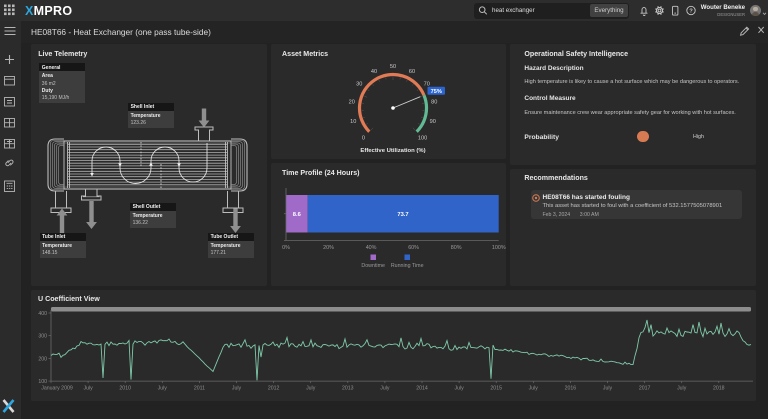 The height and width of the screenshot is (419, 768). I want to click on svg-text: 80, so click(434, 103).